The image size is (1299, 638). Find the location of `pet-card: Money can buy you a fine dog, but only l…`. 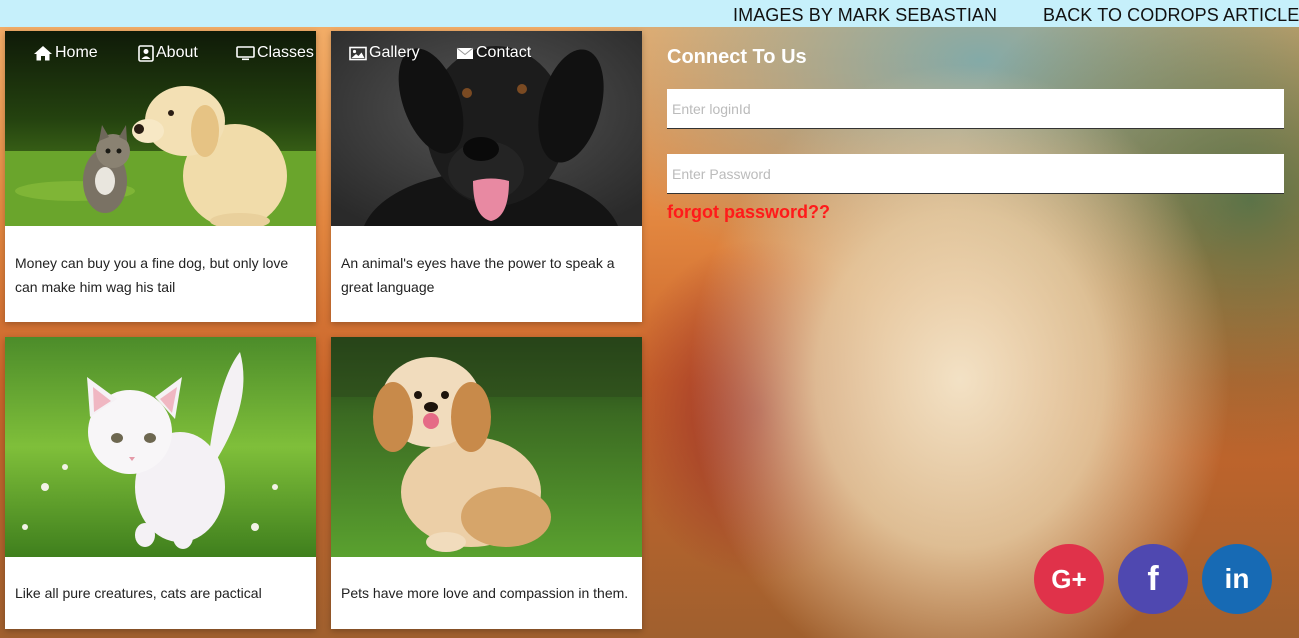

pet-card: Money can buy you a fine dog, but only l… is located at coordinates (160, 176).